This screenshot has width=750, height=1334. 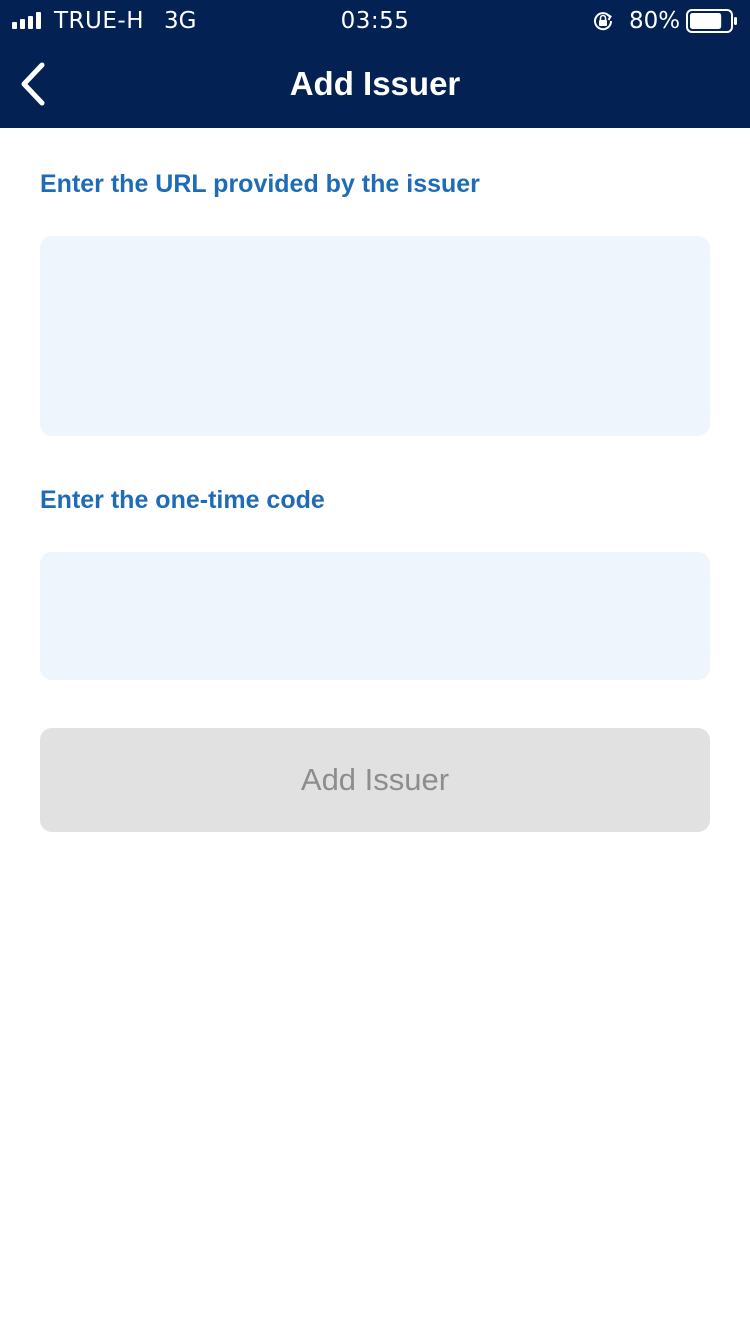 What do you see at coordinates (375, 336) in the screenshot?
I see `url-input` at bounding box center [375, 336].